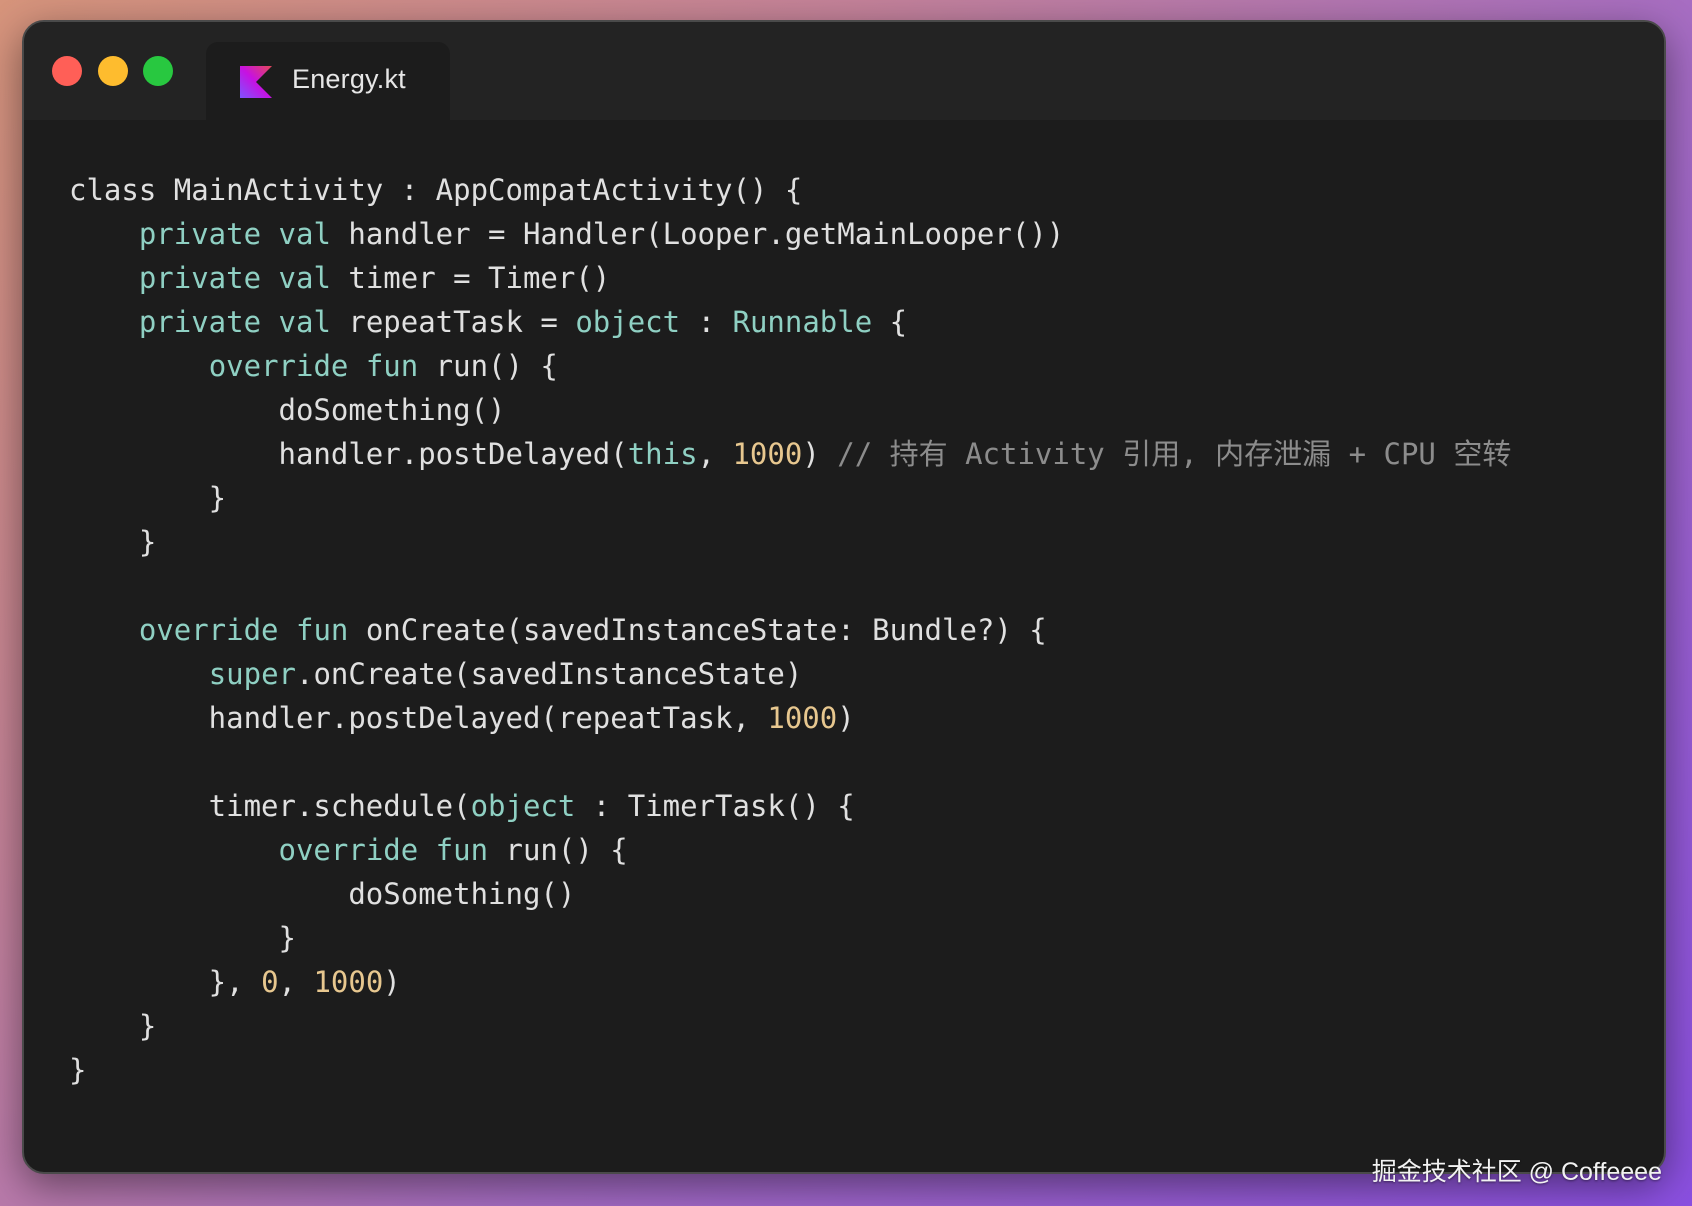  What do you see at coordinates (158, 71) in the screenshot?
I see `zoom-window-button` at bounding box center [158, 71].